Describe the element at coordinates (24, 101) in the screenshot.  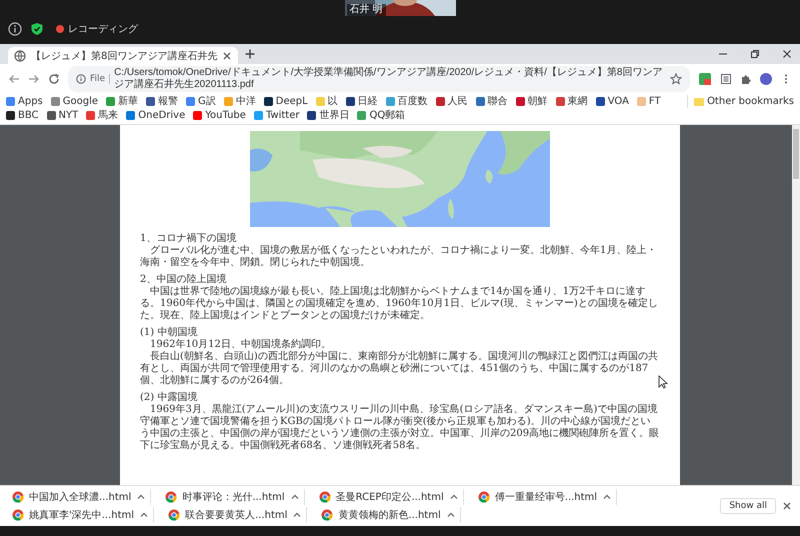
I see `bookmark: Apps` at that location.